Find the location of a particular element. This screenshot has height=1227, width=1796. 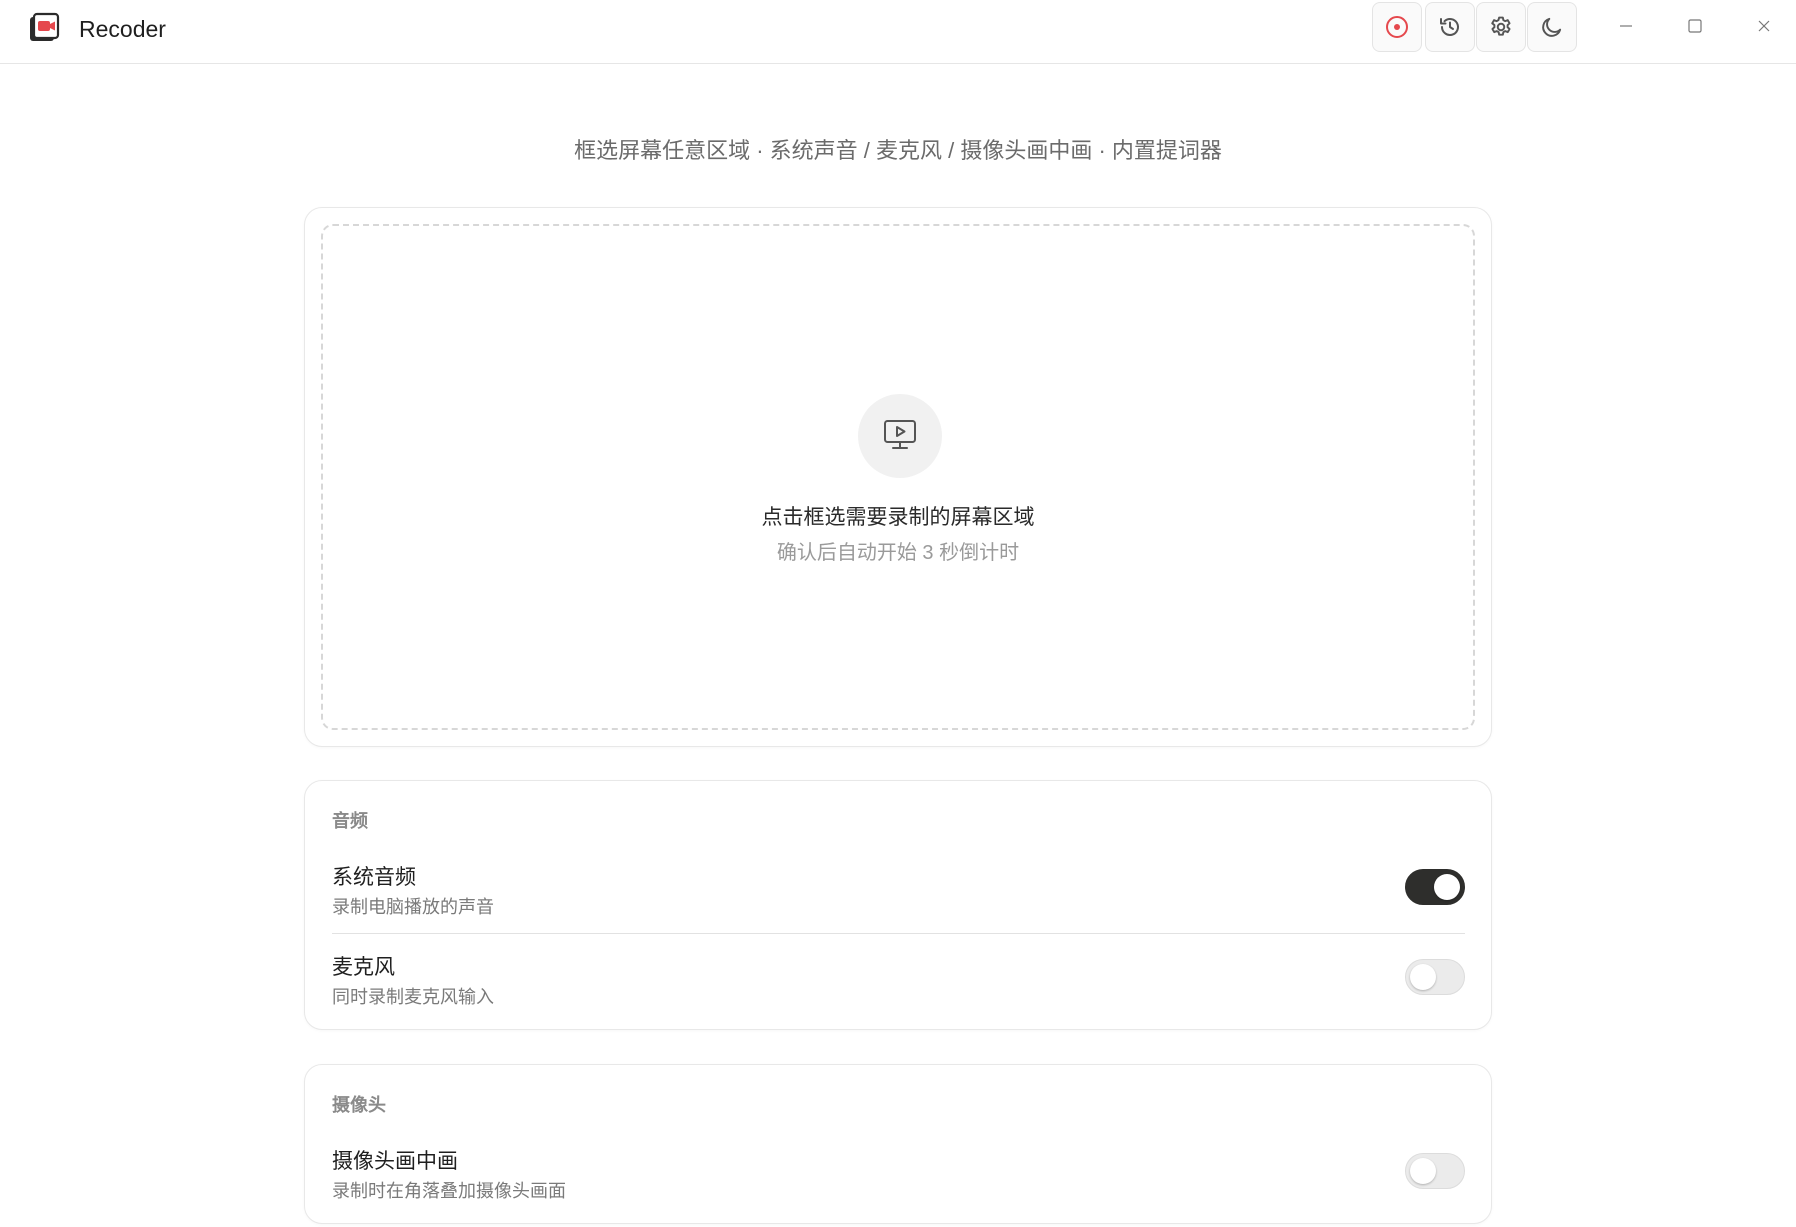

close-icon is located at coordinates (1764, 28).